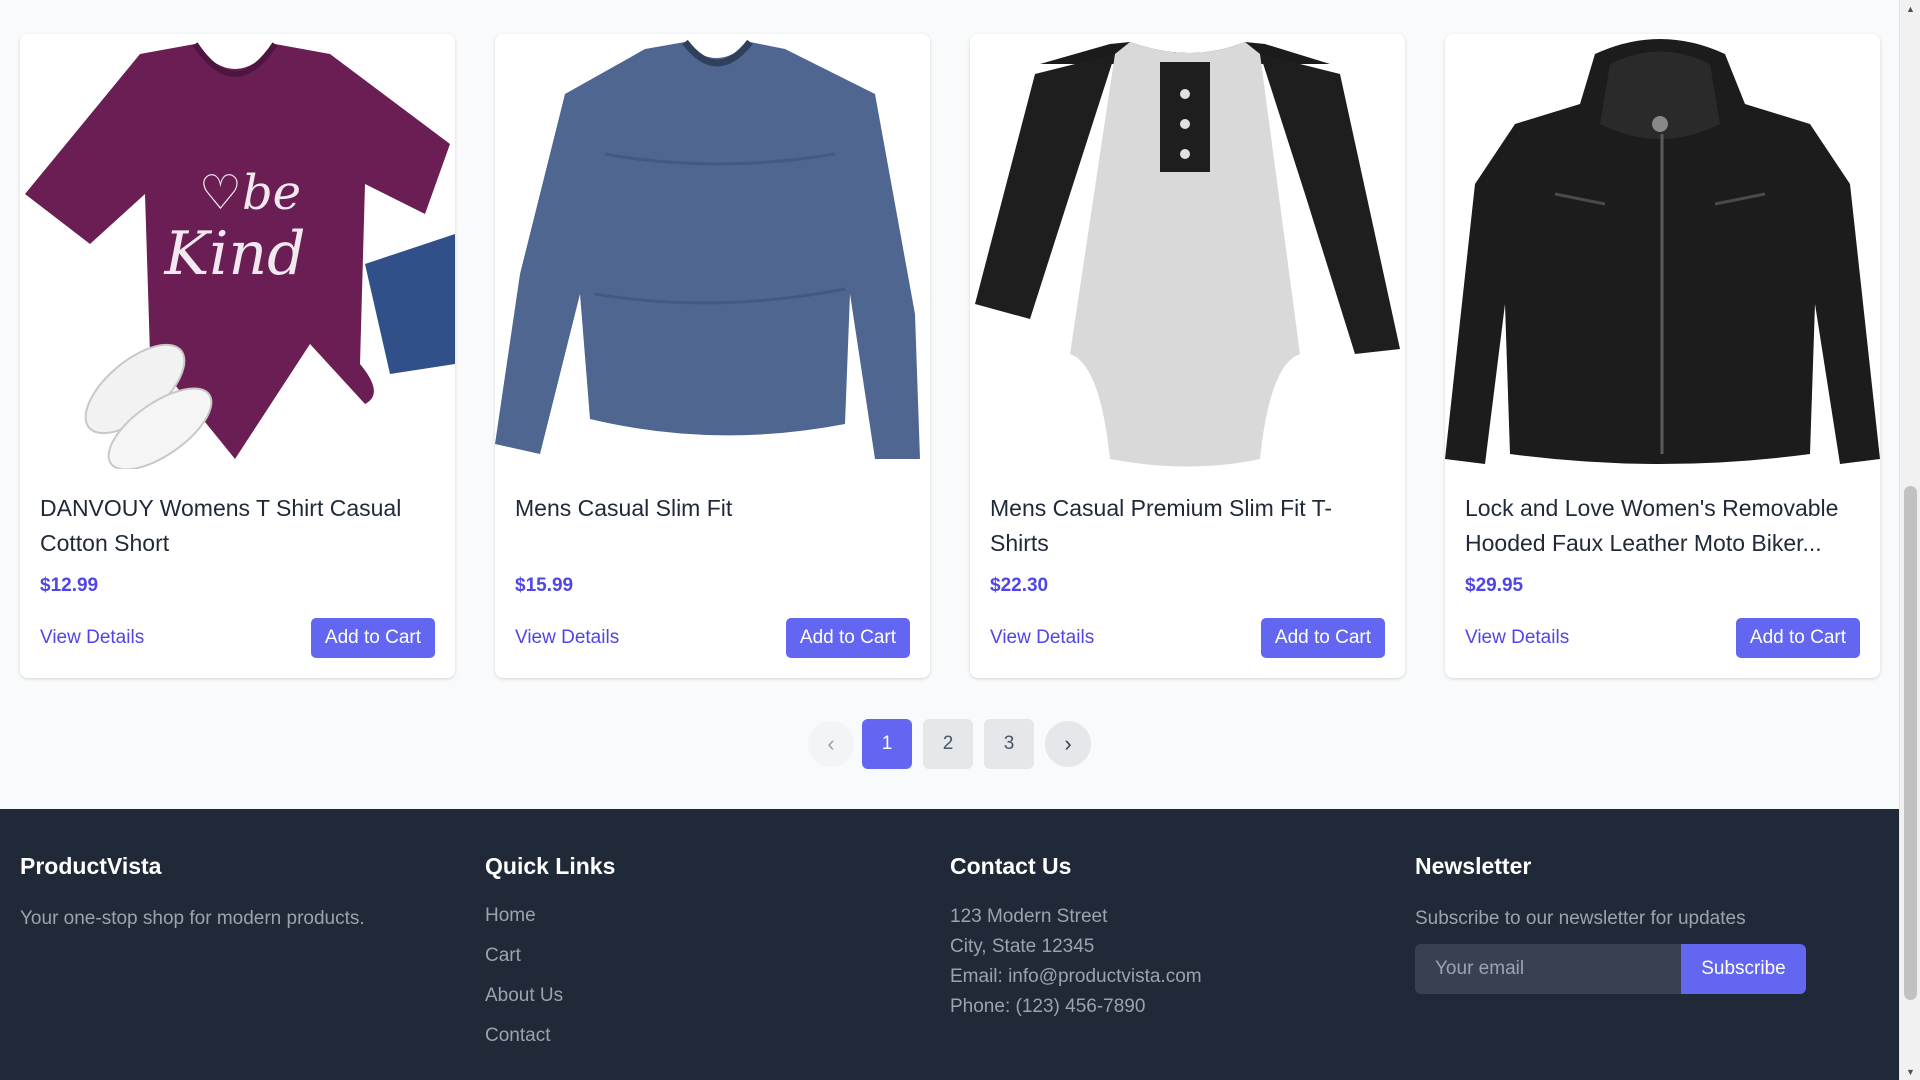 This screenshot has height=1080, width=1920. Describe the element at coordinates (1743, 969) in the screenshot. I see `subscribe-button: Subscribe` at that location.